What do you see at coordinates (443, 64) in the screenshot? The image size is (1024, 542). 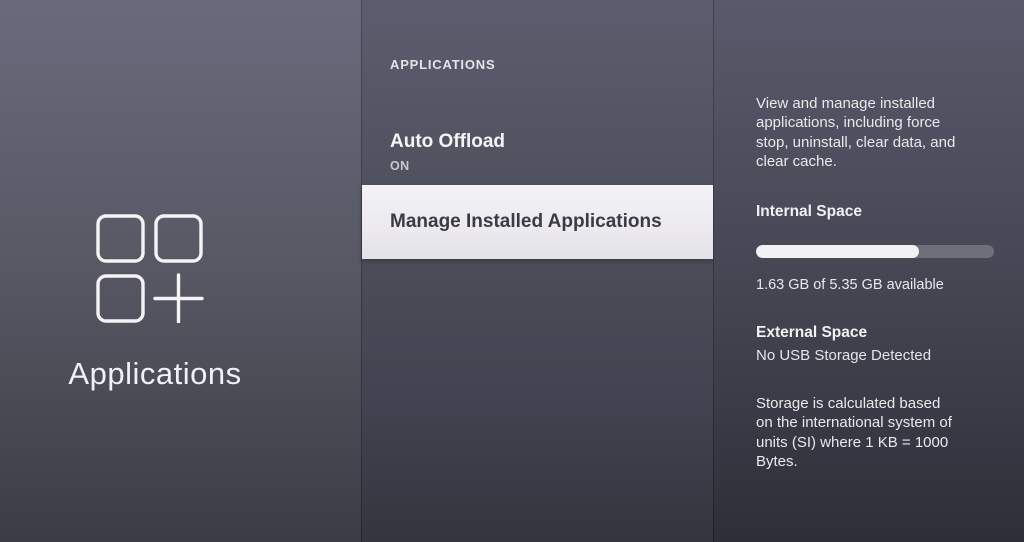 I see `menu-section-header: APPLICATIONS` at bounding box center [443, 64].